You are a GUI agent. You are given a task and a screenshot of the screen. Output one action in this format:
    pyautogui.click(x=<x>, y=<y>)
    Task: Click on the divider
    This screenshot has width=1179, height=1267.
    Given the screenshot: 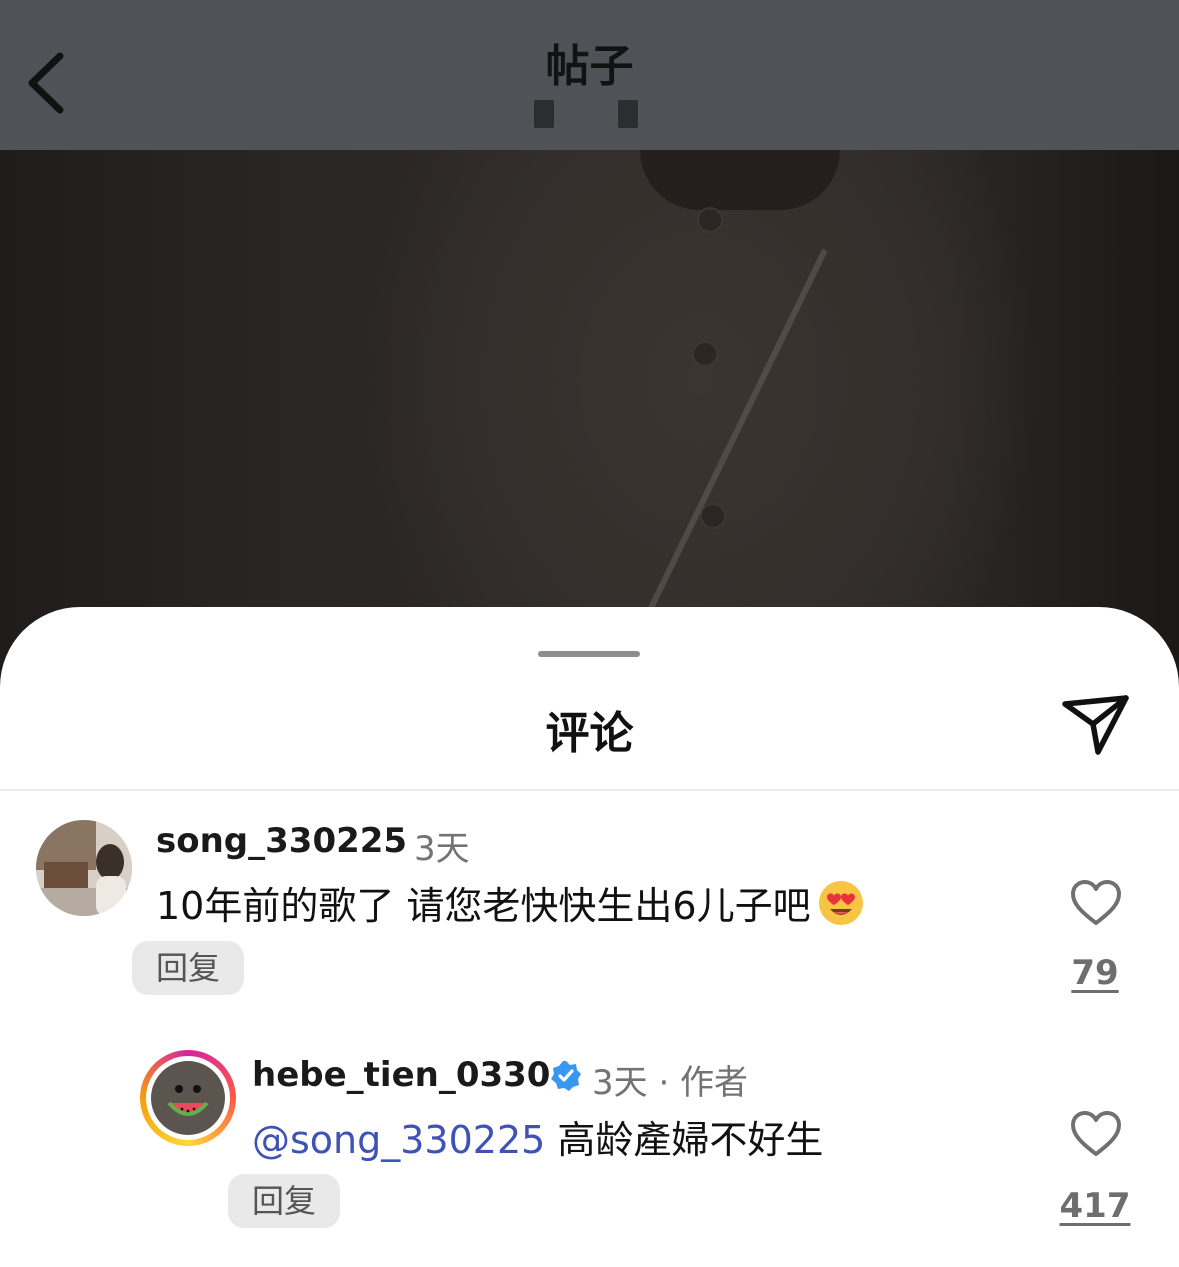 What is the action you would take?
    pyautogui.click(x=589, y=790)
    